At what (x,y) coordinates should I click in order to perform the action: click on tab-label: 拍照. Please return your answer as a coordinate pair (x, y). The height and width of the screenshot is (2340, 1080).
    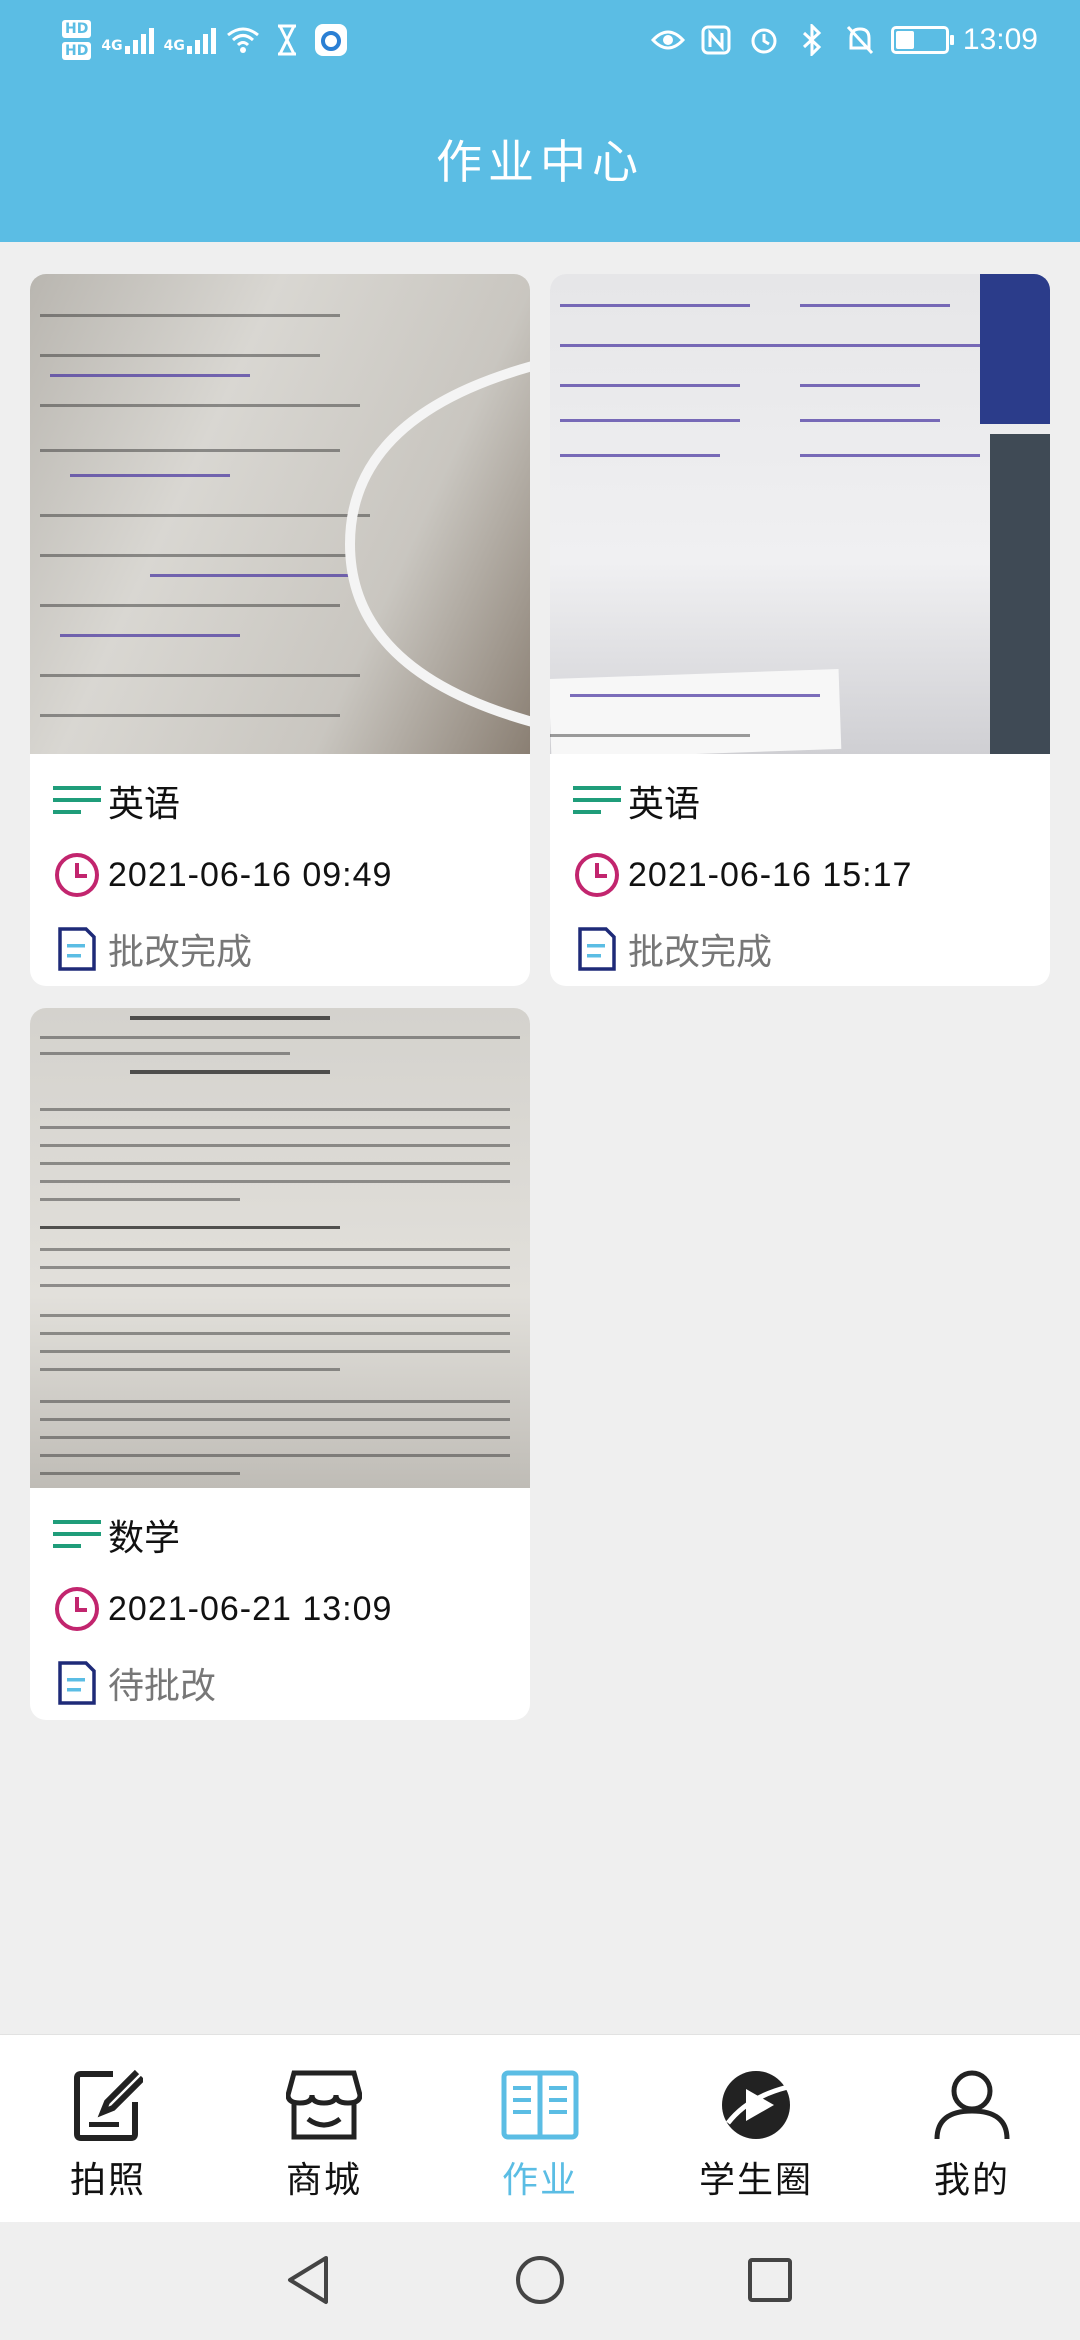
    Looking at the image, I should click on (107, 2180).